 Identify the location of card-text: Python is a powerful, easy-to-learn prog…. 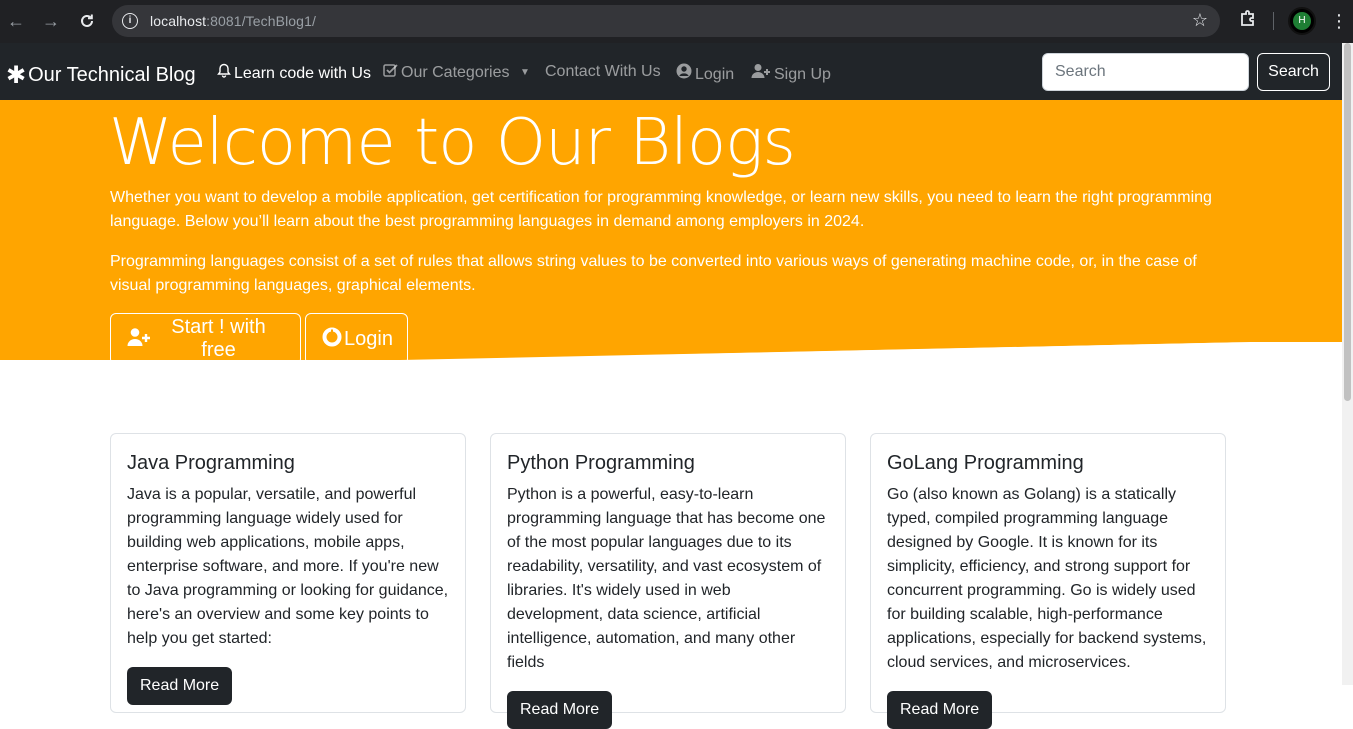
(666, 578).